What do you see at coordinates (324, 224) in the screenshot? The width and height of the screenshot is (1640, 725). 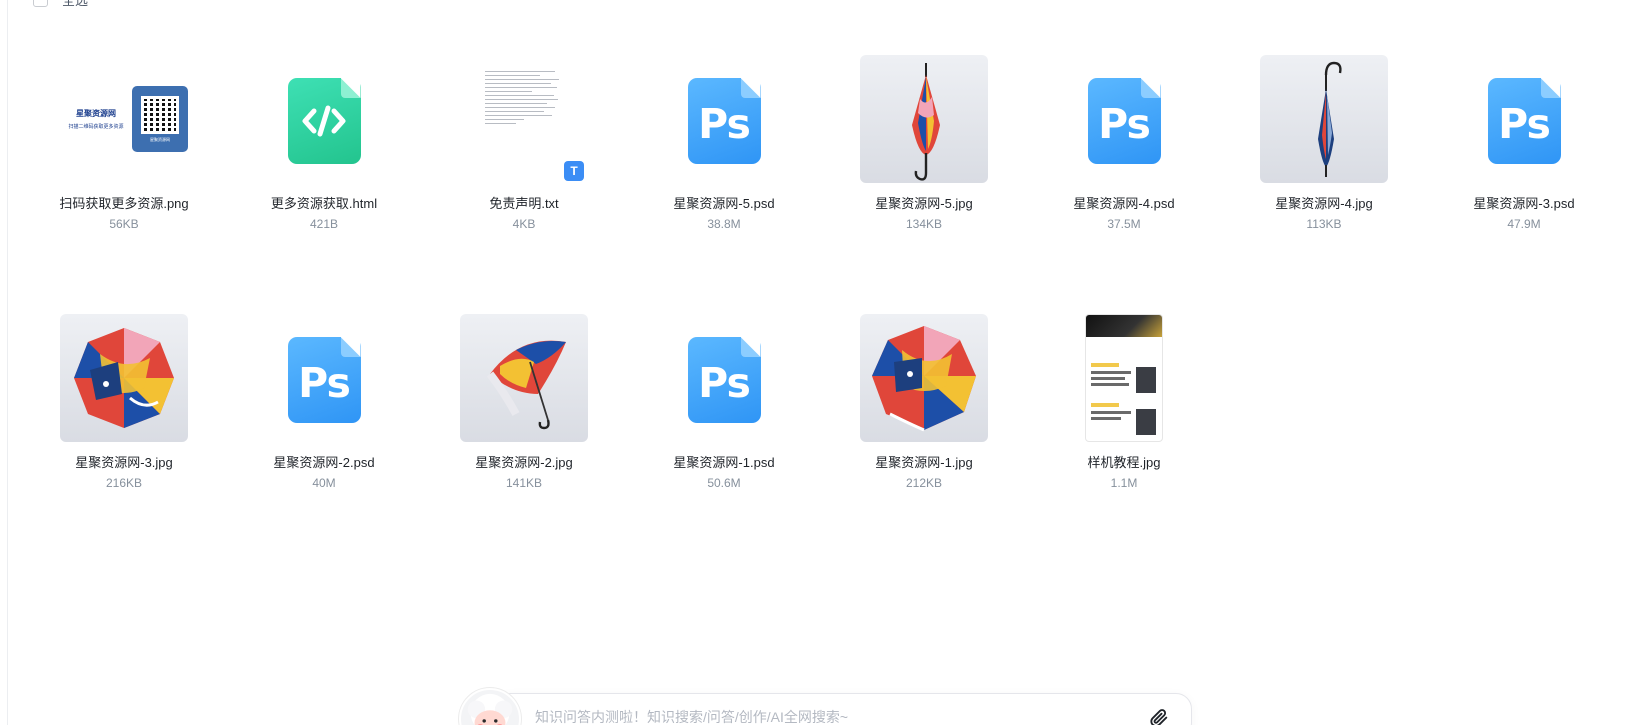 I see `file-size: 421B` at bounding box center [324, 224].